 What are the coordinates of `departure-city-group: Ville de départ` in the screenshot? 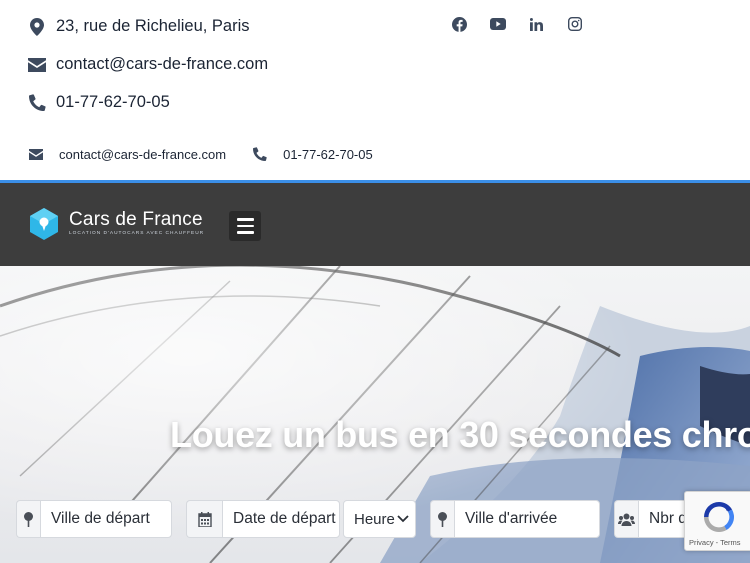 It's located at (94, 519).